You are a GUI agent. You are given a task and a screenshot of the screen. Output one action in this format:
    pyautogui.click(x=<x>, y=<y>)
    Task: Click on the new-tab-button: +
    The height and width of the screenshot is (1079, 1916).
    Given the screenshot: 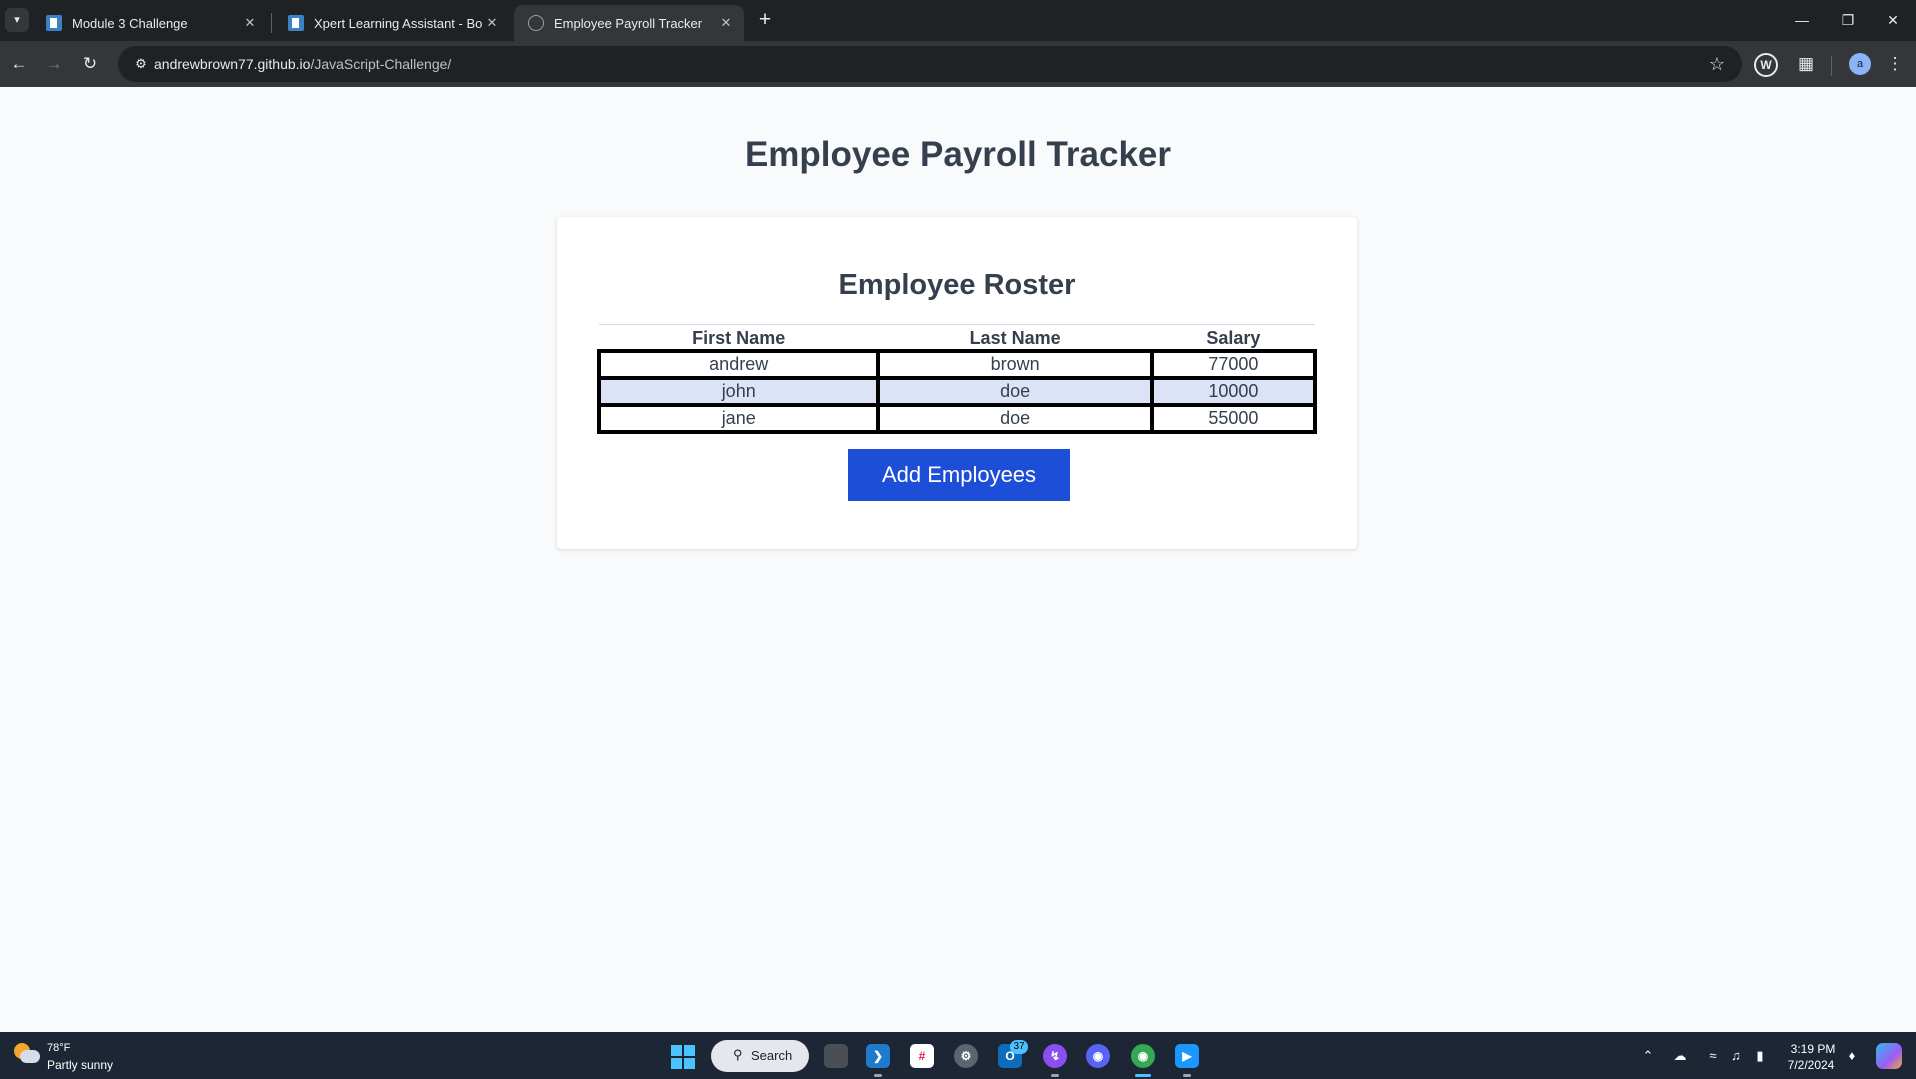 What is the action you would take?
    pyautogui.click(x=765, y=21)
    